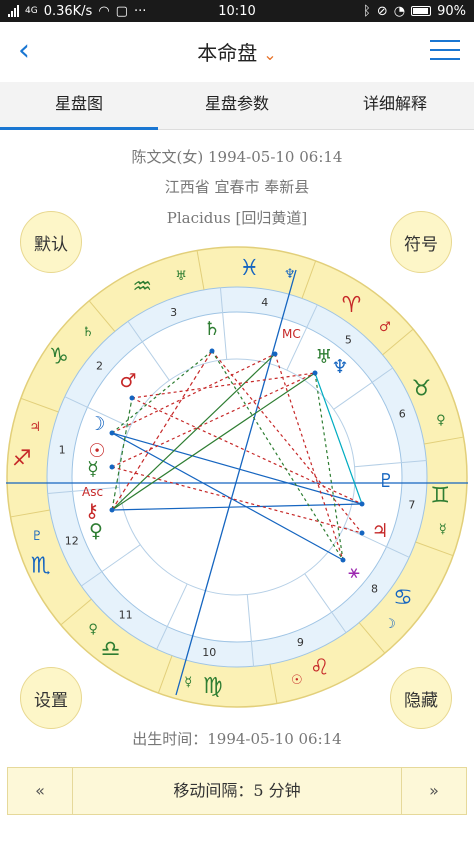 The height and width of the screenshot is (841, 474). What do you see at coordinates (126, 615) in the screenshot?
I see `house-number: 11` at bounding box center [126, 615].